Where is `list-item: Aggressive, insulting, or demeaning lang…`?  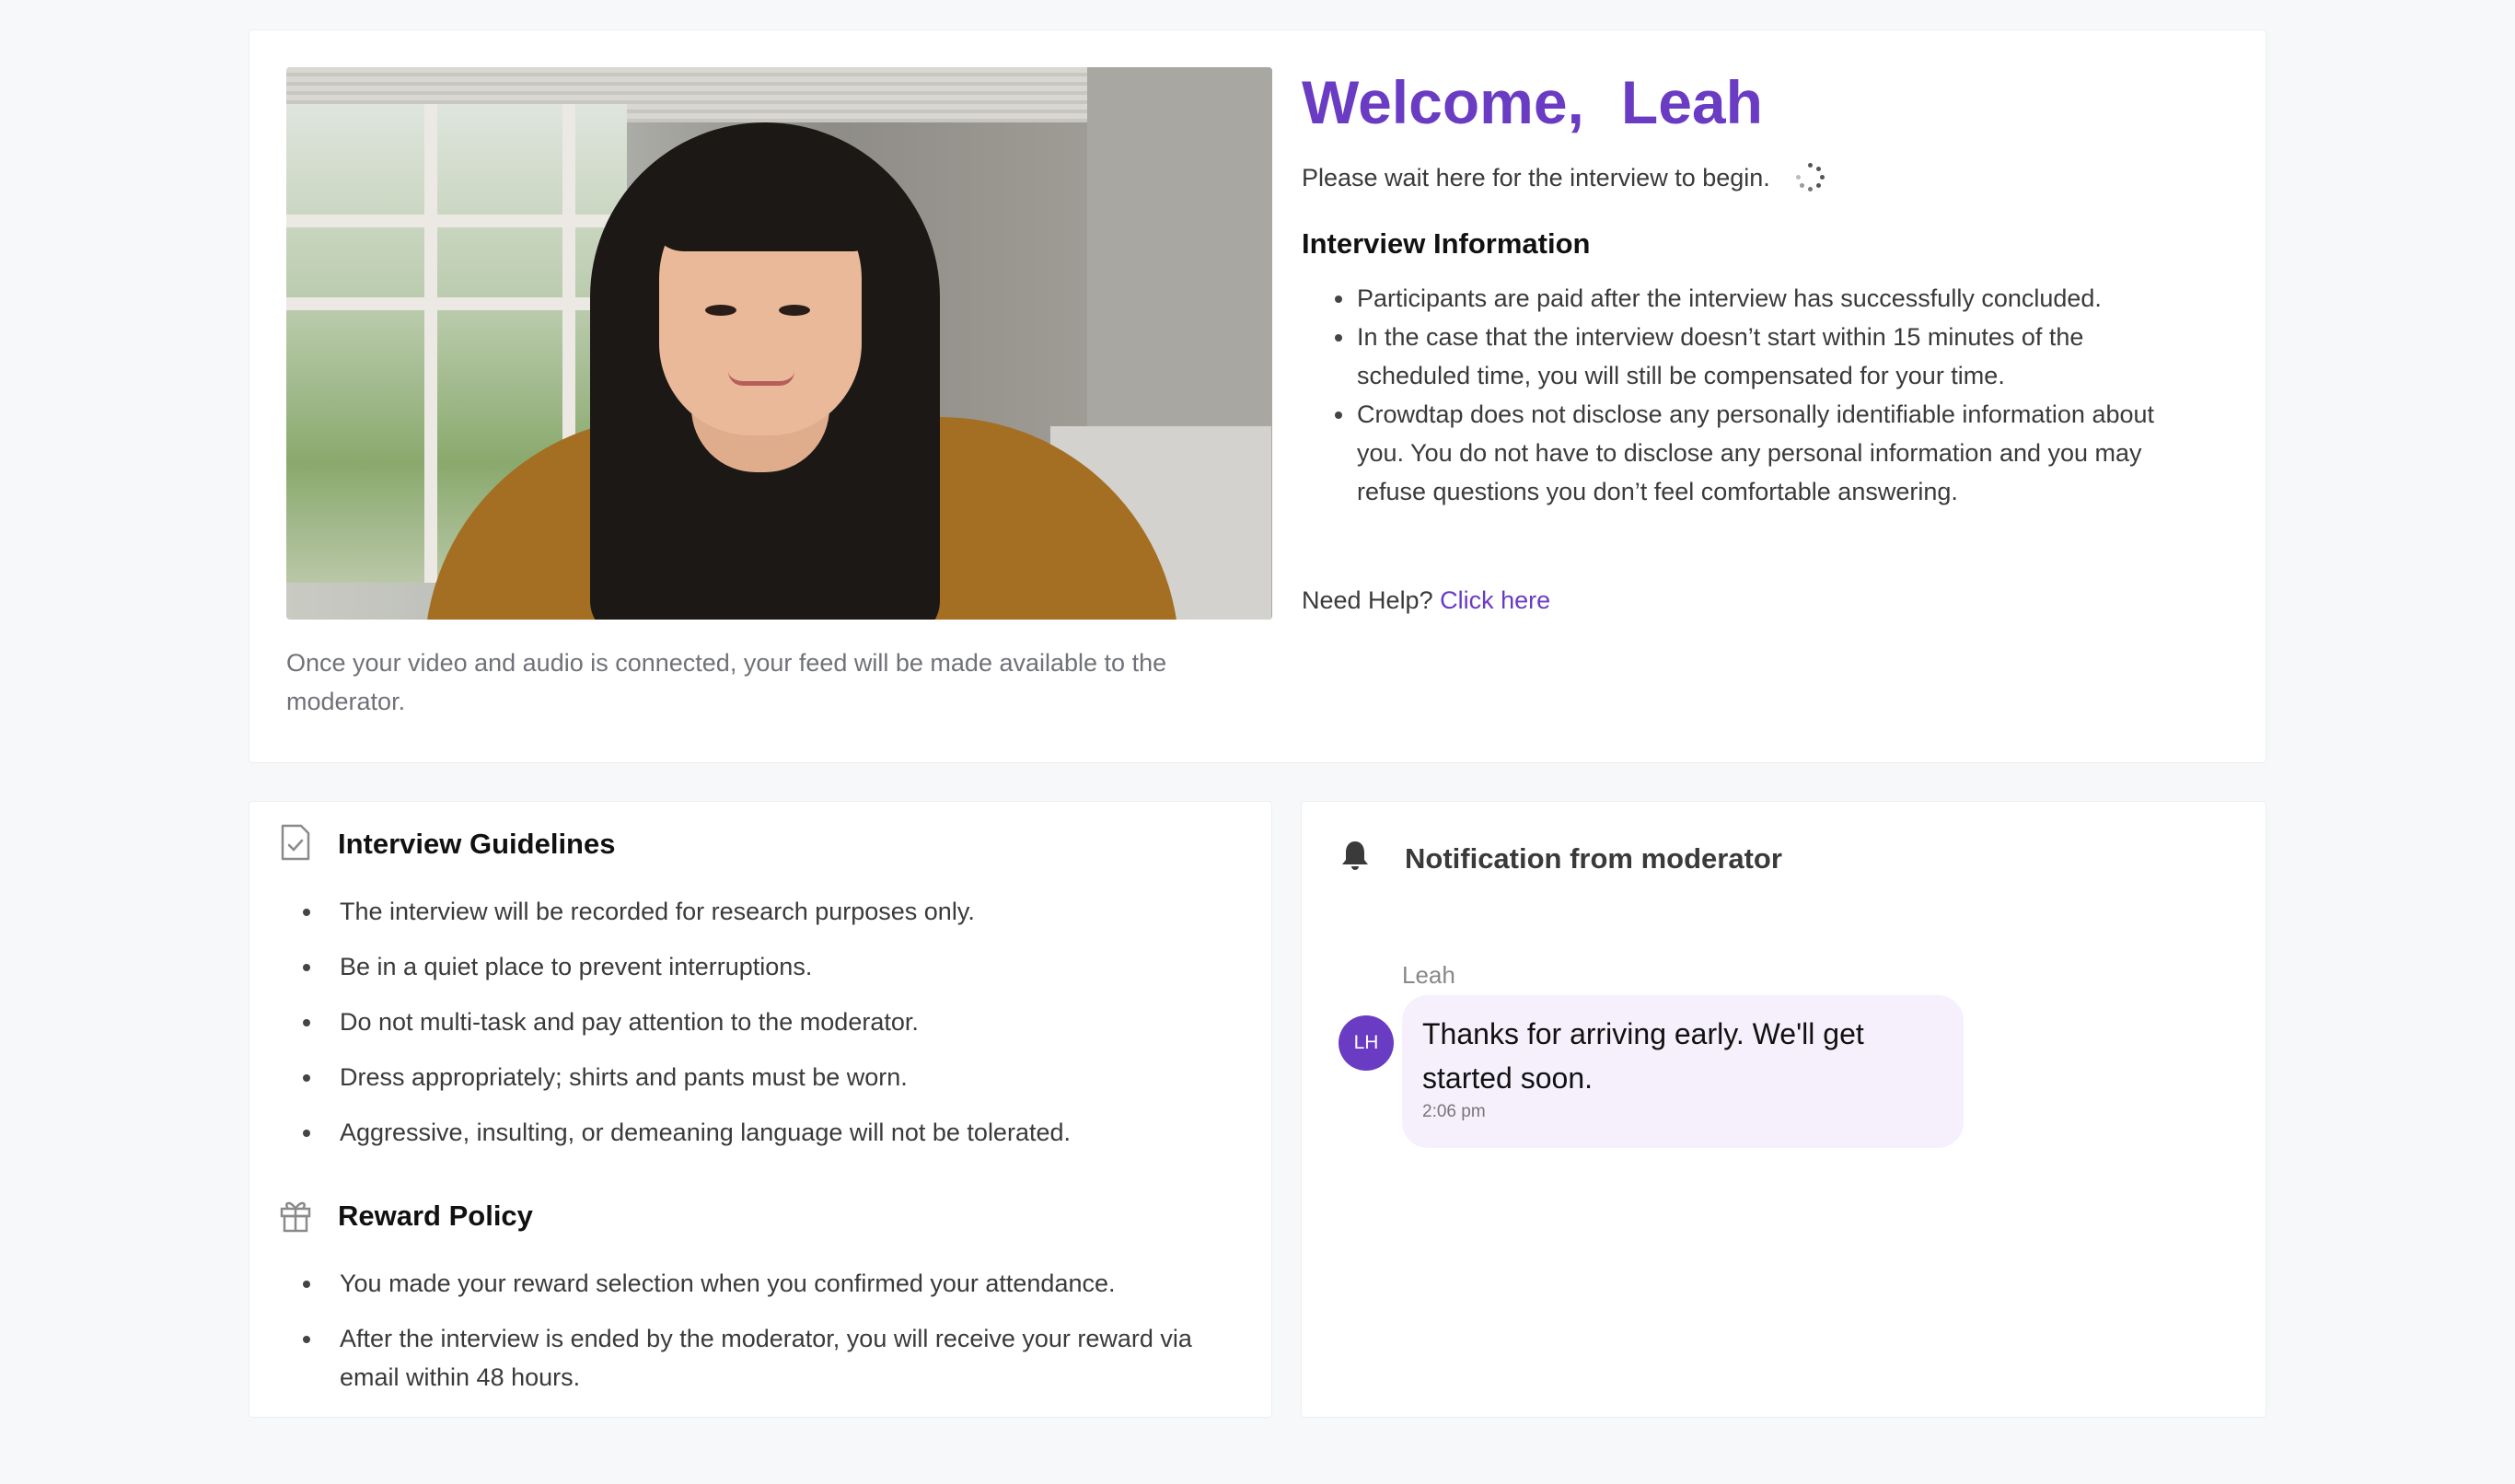 list-item: Aggressive, insulting, or demeaning lang… is located at coordinates (767, 1132).